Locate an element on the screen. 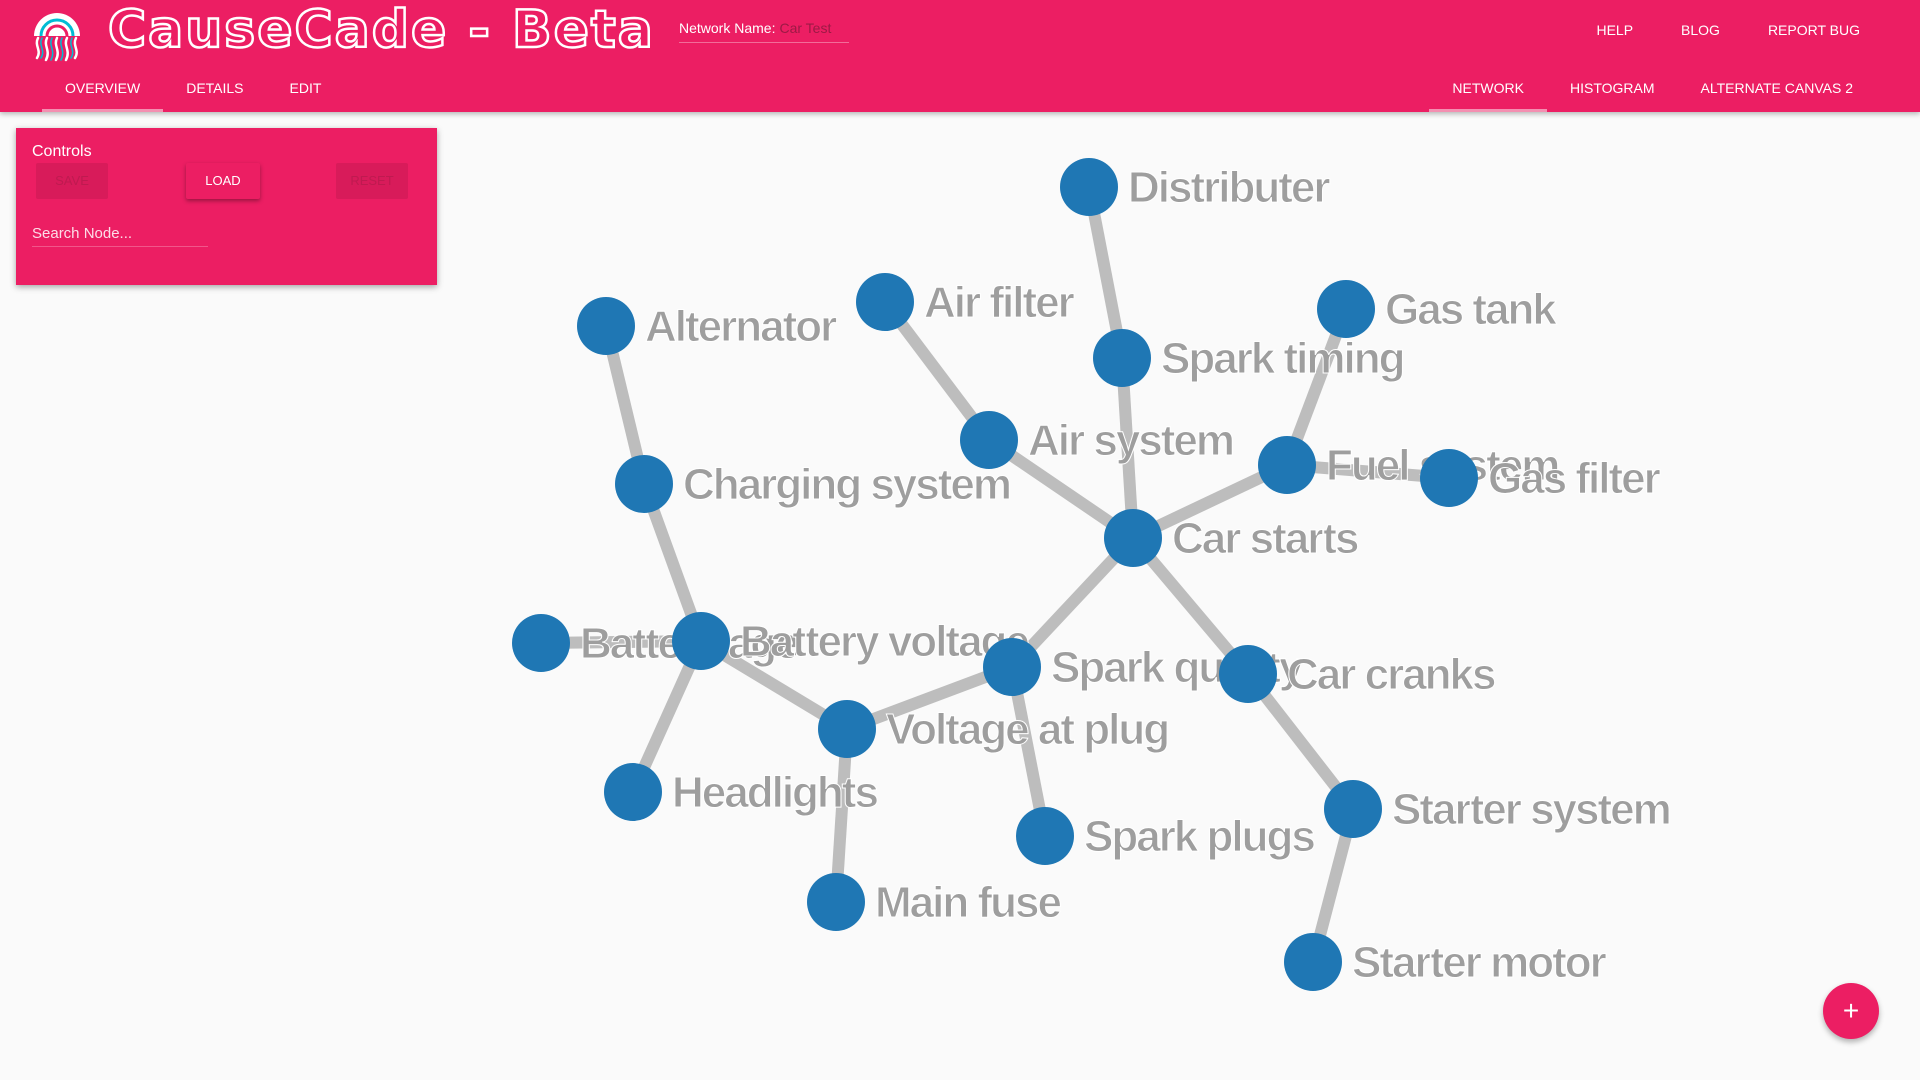  node-gastank: Gas tank is located at coordinates (1438, 309).